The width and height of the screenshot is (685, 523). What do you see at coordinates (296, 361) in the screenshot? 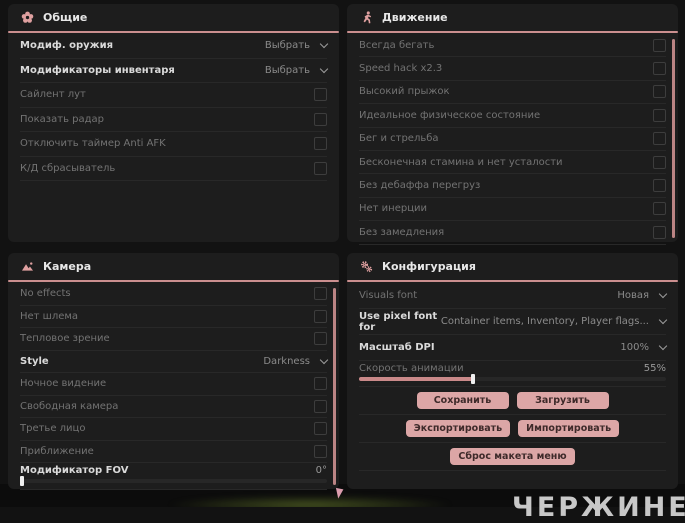
I see `dropdown: Darkness` at bounding box center [296, 361].